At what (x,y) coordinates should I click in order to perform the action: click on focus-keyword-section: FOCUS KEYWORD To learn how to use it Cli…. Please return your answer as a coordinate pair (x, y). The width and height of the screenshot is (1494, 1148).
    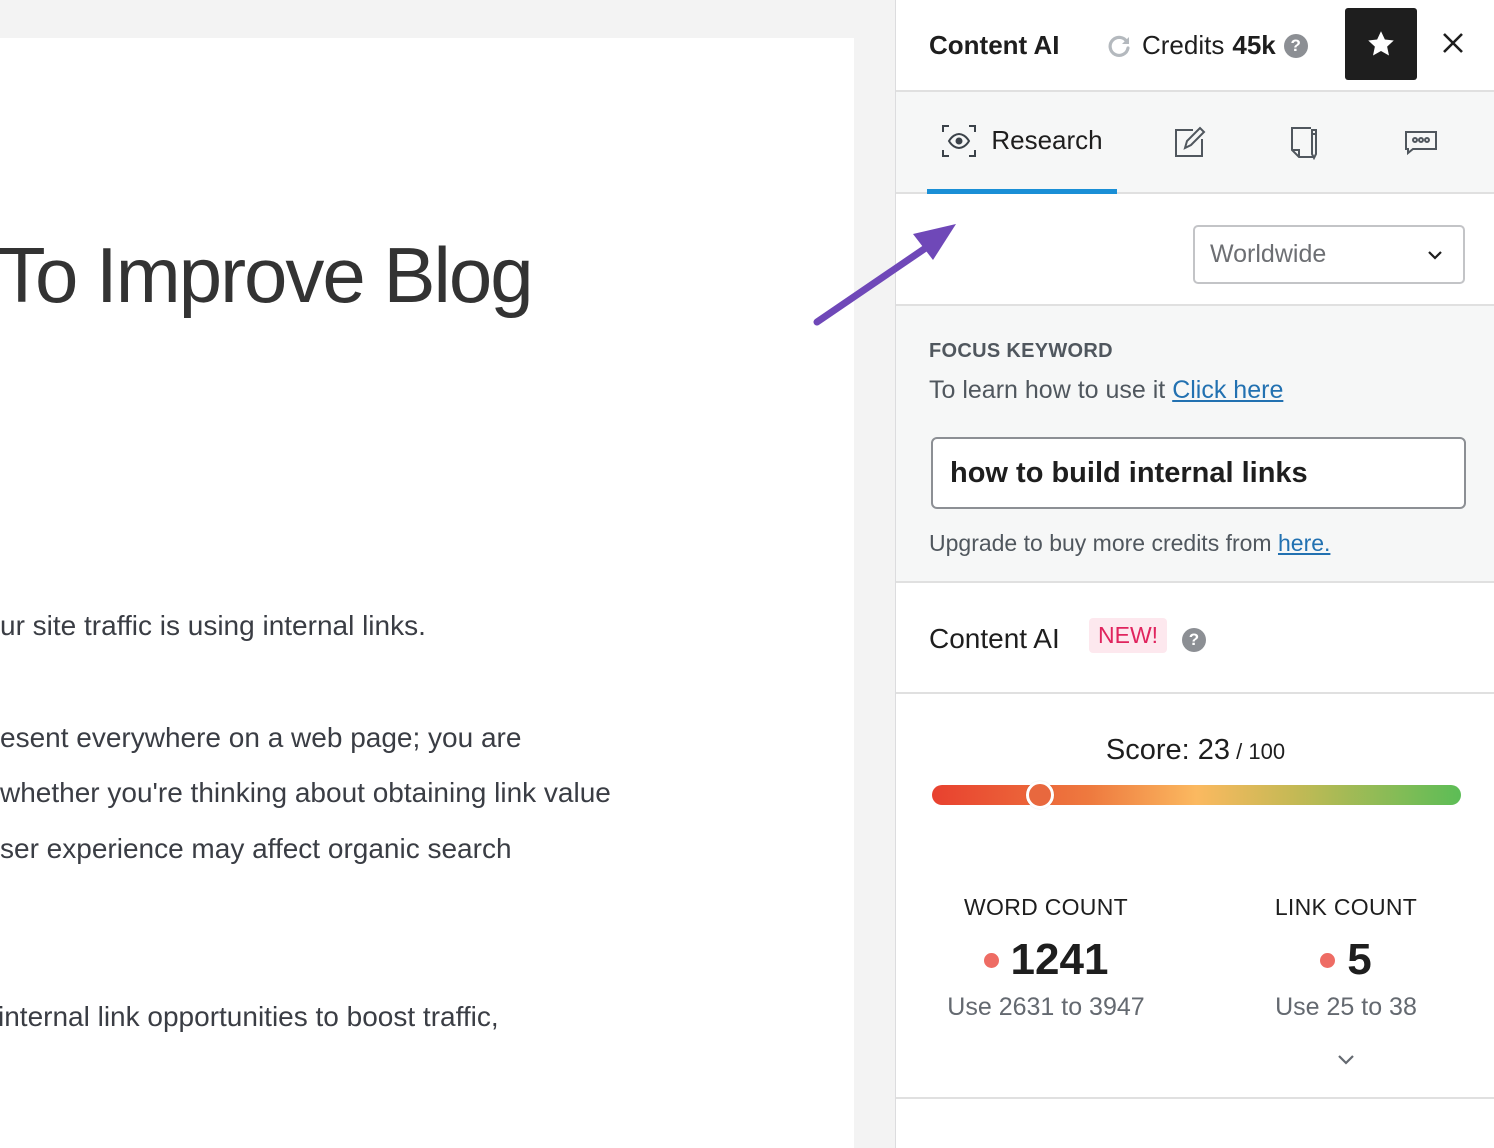
    Looking at the image, I should click on (1195, 444).